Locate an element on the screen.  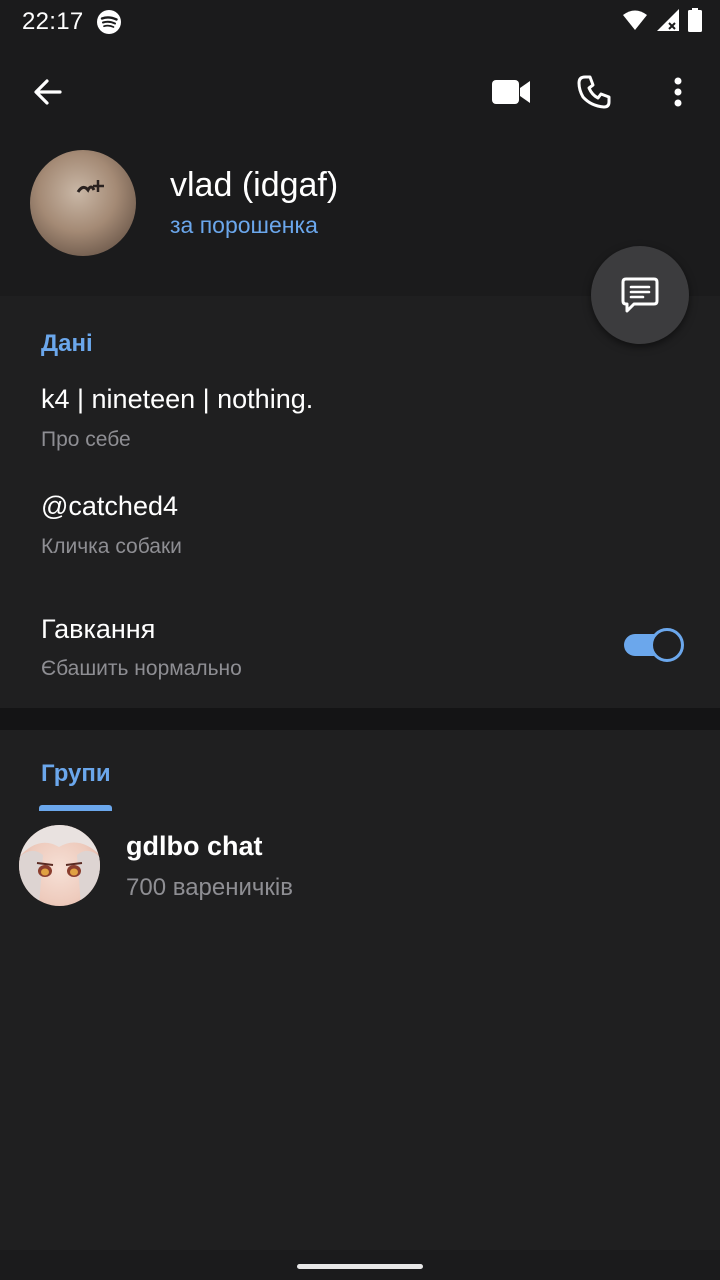
groups-tab-indicator is located at coordinates (75, 808).